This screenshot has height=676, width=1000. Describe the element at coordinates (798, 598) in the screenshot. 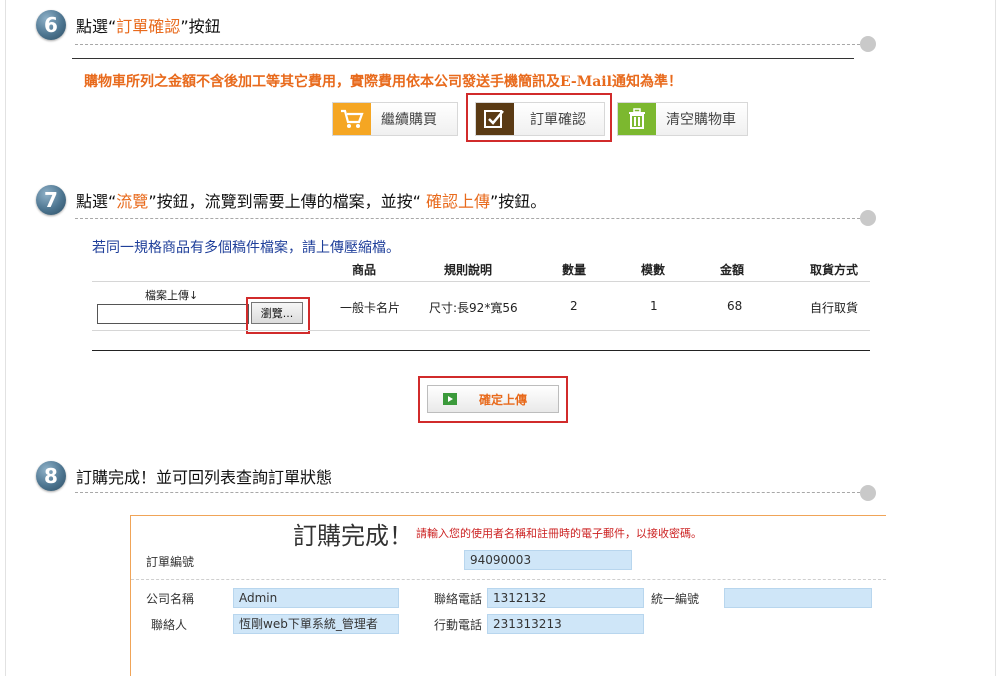

I see `tax-id-field` at that location.